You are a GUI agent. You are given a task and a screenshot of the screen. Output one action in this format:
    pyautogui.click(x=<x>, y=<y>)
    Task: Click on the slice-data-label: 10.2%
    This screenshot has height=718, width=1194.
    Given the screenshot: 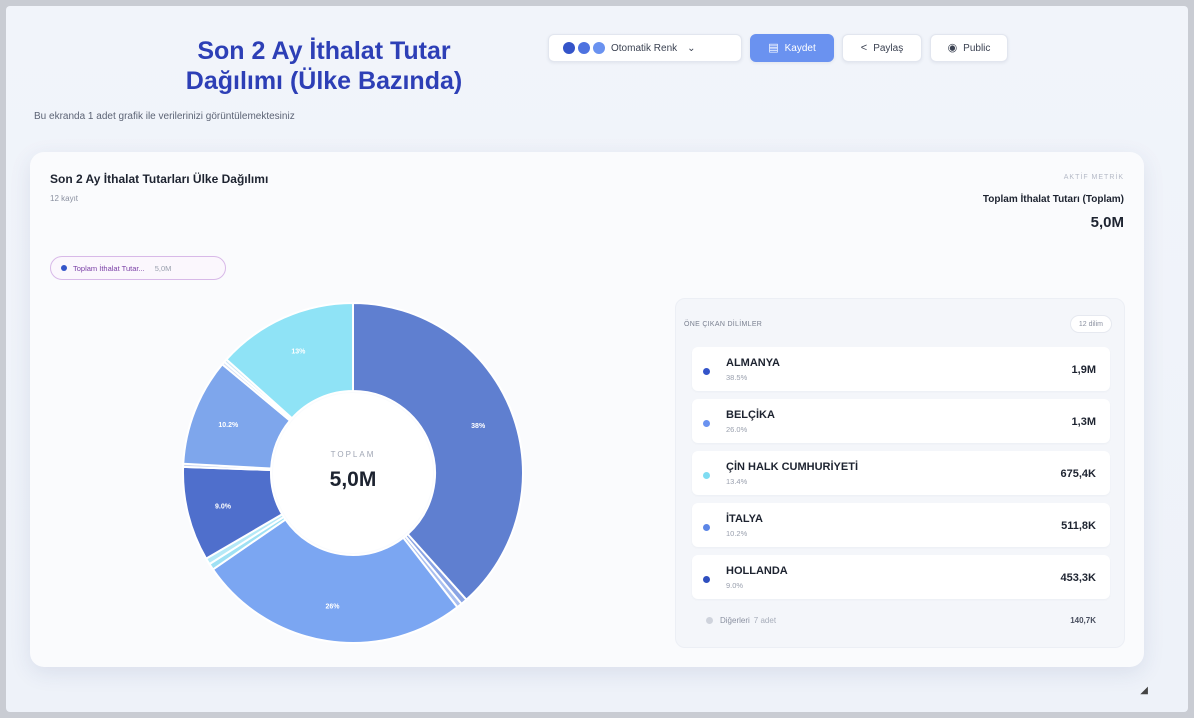 What is the action you would take?
    pyautogui.click(x=228, y=425)
    